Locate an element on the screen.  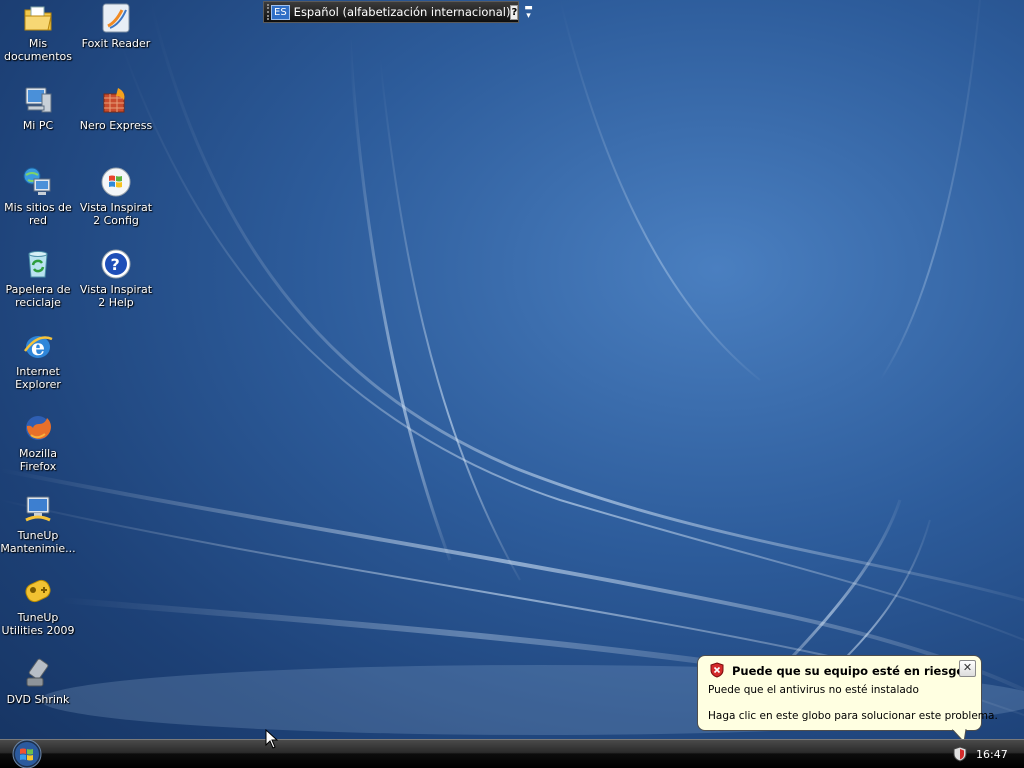
desktop-icon-foxit-reader: Foxit Reader is located at coordinates (116, 26).